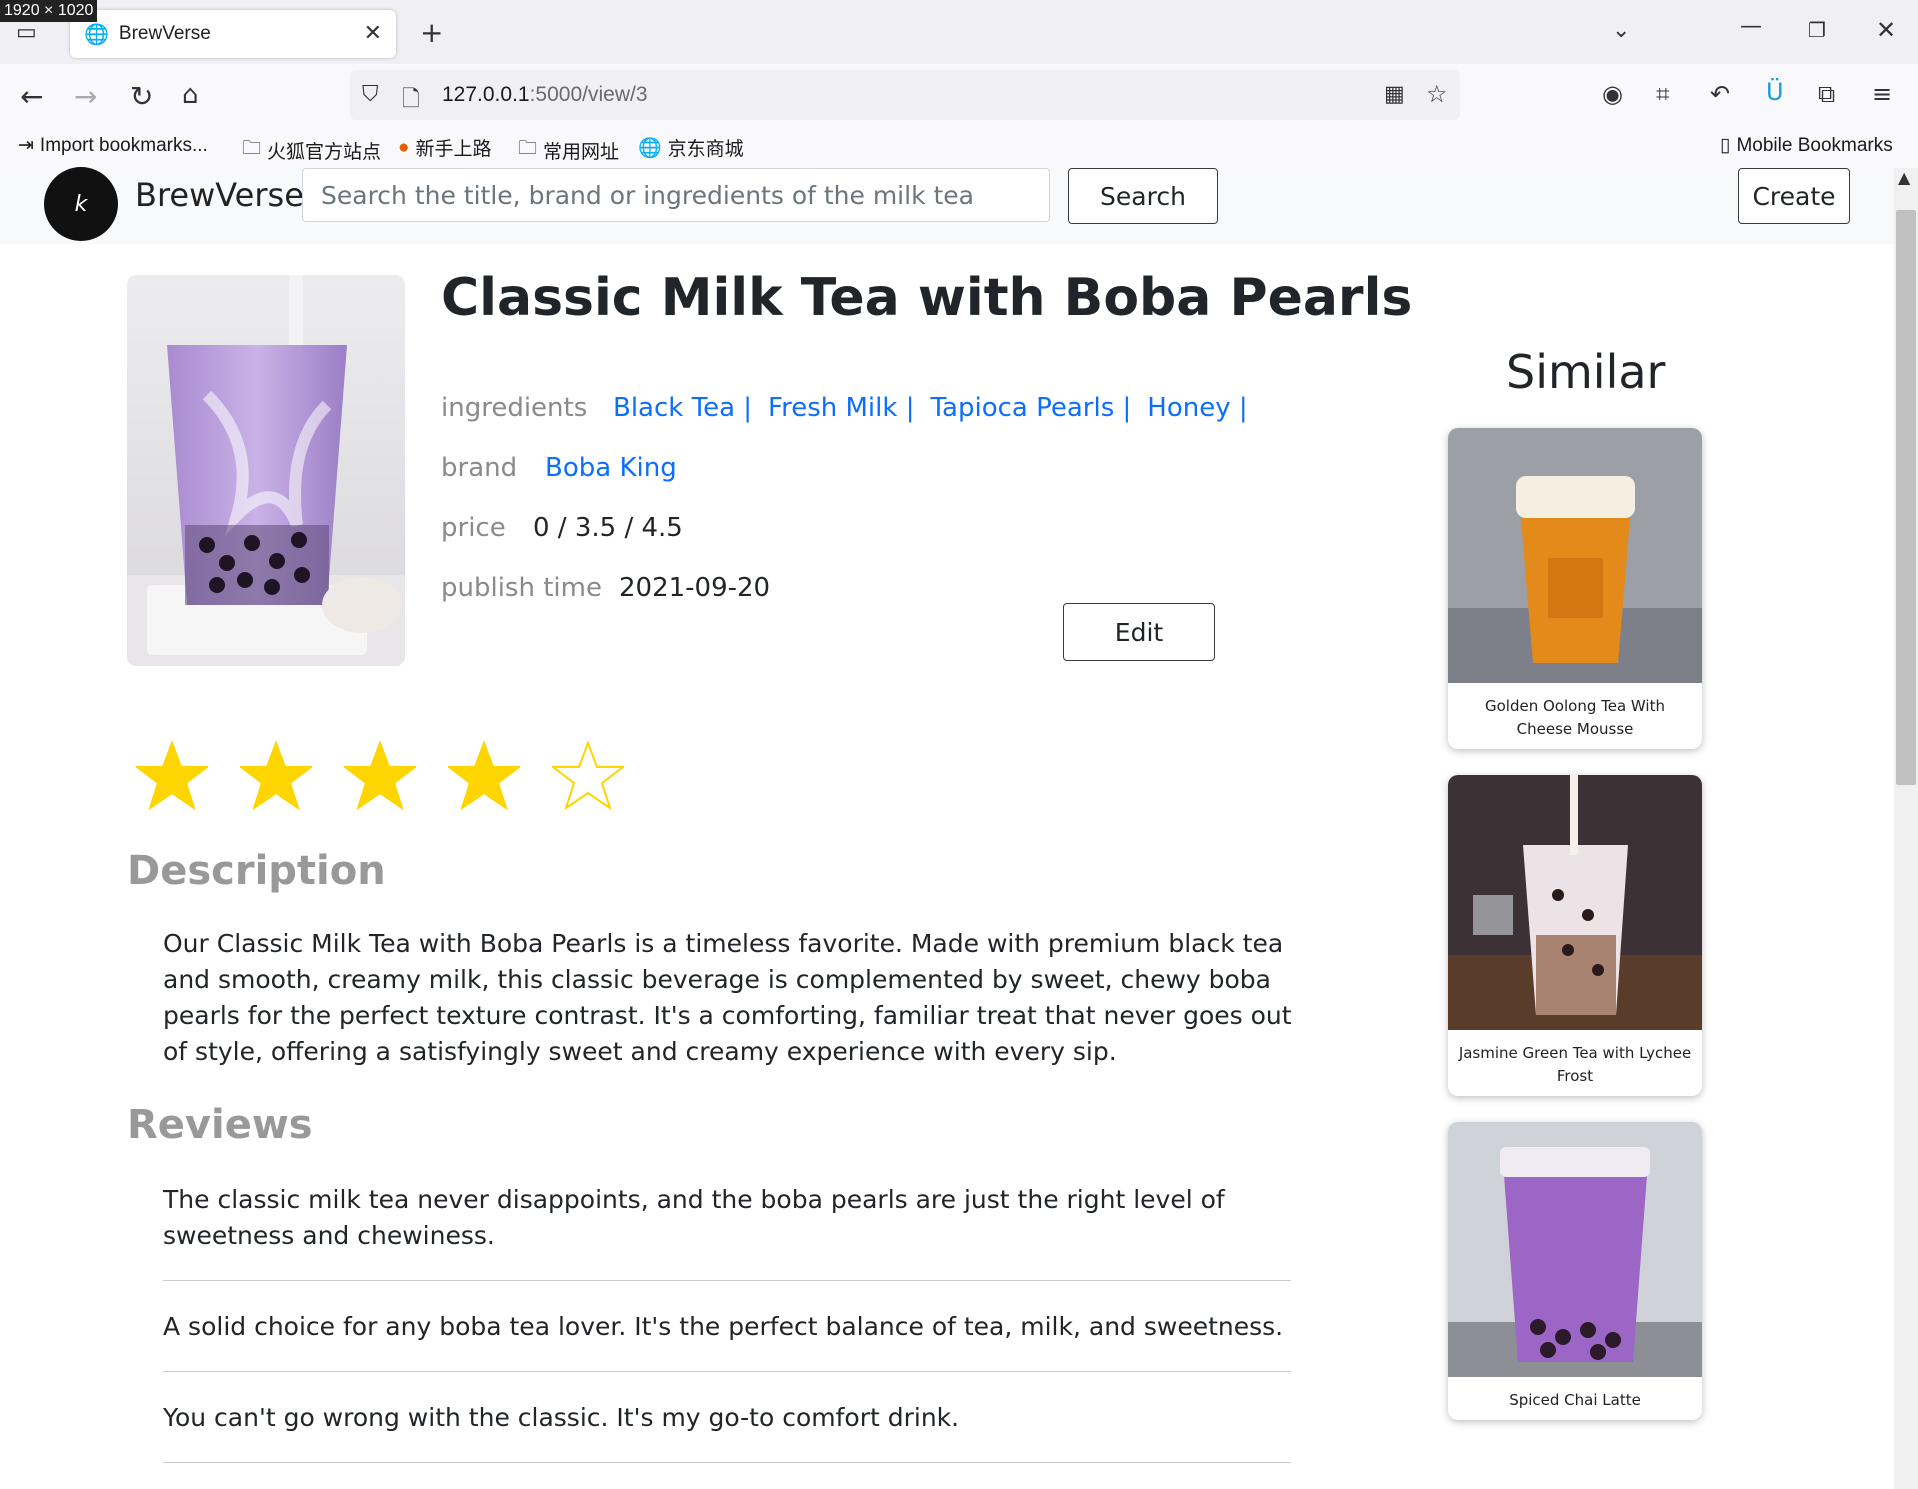  Describe the element at coordinates (1720, 94) in the screenshot. I see `undo-icon: ↶` at that location.